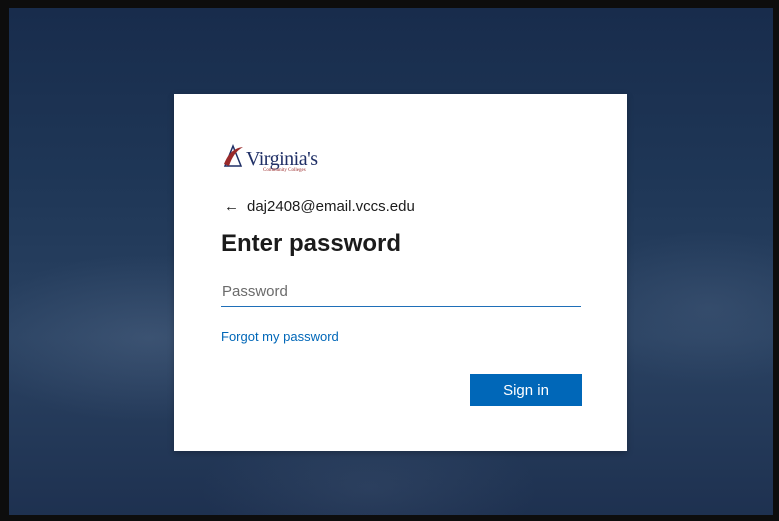 The width and height of the screenshot is (779, 521). I want to click on logo-subtitle: Community Colleges, so click(284, 170).